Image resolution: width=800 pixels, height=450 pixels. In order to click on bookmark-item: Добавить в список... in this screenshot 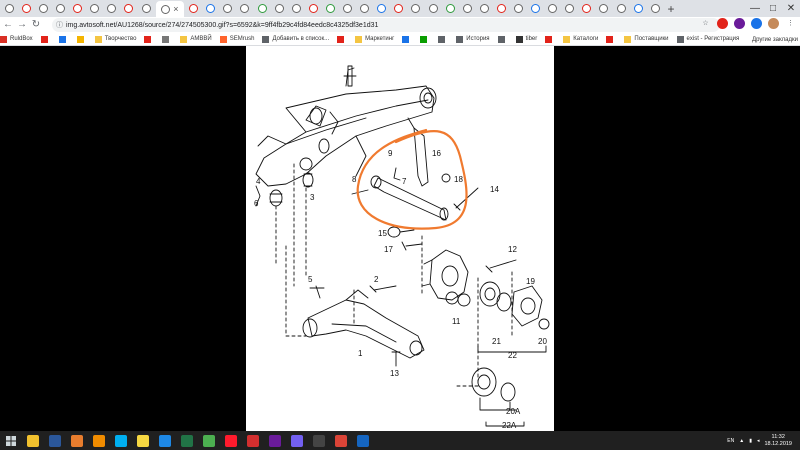, I will do `click(295, 39)`.